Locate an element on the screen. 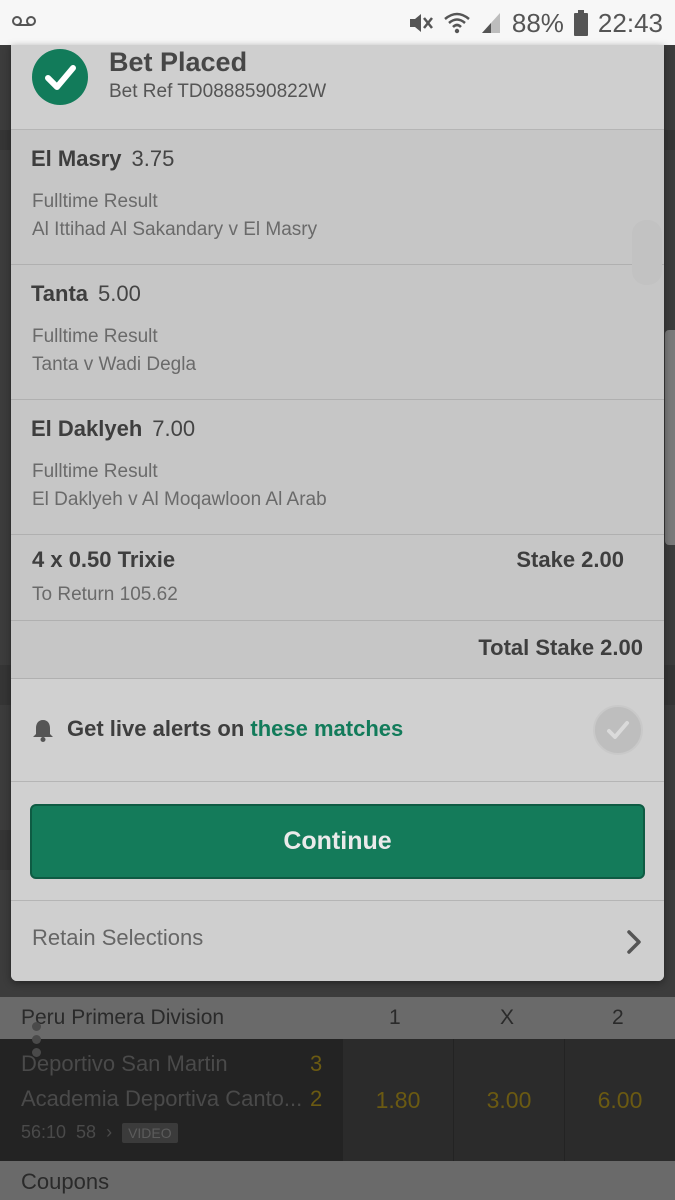  live-alerts-row: Get live alerts on these matches is located at coordinates (337, 731).